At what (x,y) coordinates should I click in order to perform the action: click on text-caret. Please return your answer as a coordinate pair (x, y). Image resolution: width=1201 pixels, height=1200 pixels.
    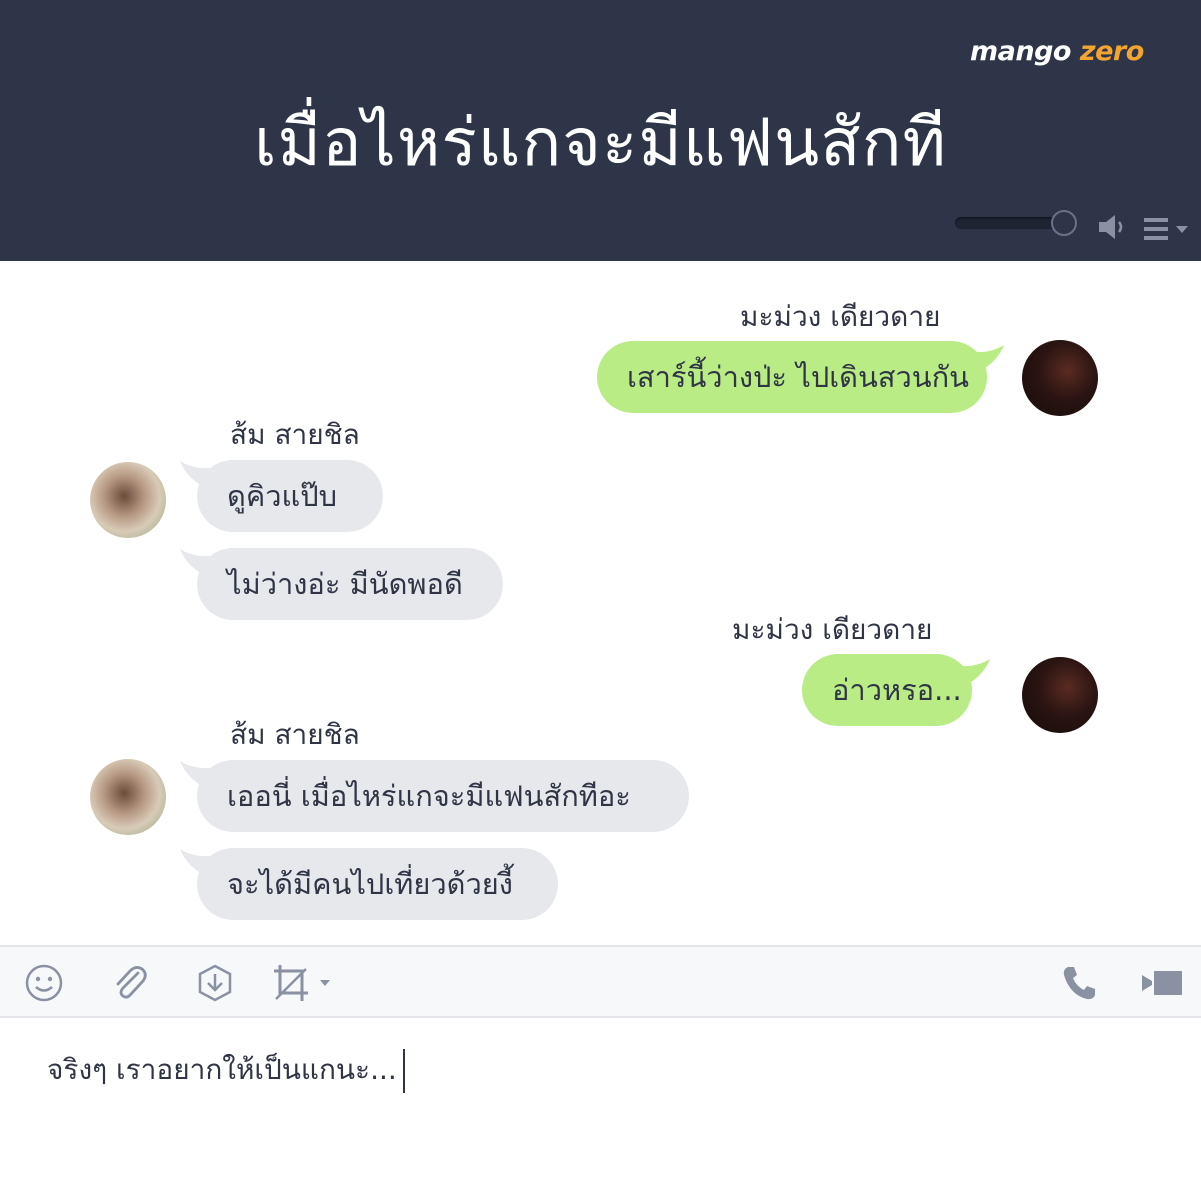
    Looking at the image, I should click on (403, 1071).